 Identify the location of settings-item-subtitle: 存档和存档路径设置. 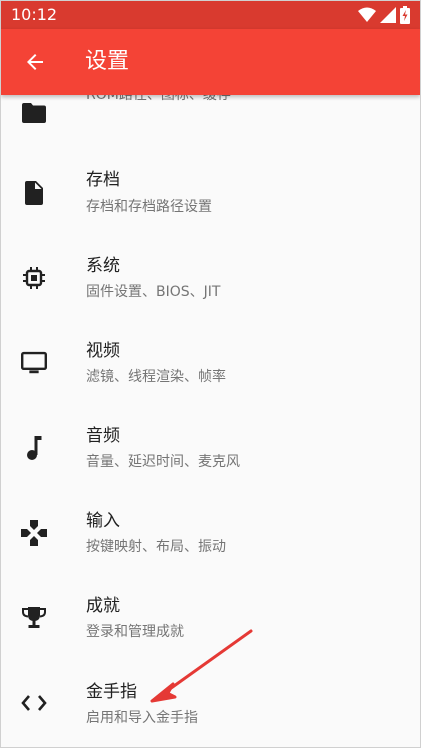
(149, 207).